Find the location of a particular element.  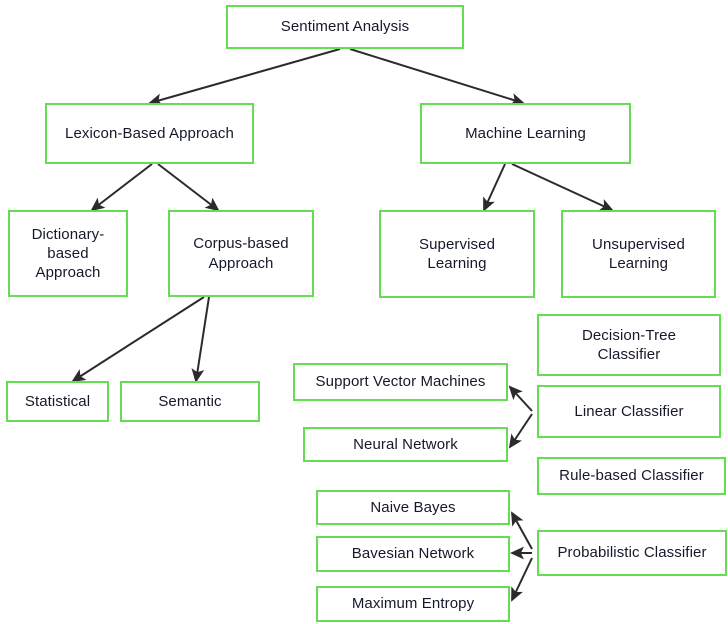

node-label: Sentiment Analysis is located at coordinates (345, 27).